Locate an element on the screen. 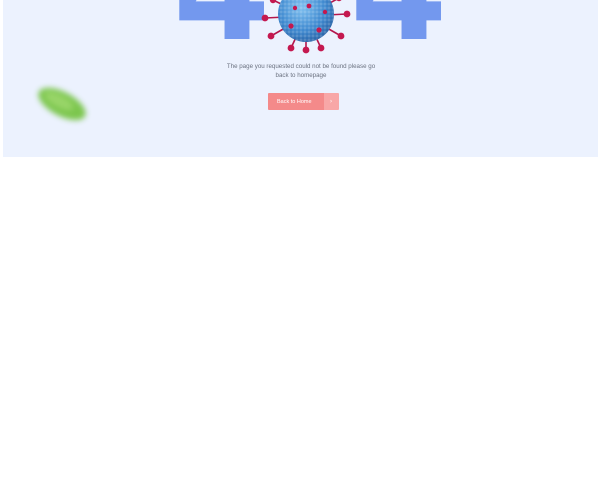 Image resolution: width=600 pixels, height=480 pixels. back-to-home-button: Back to Home › is located at coordinates (303, 101).